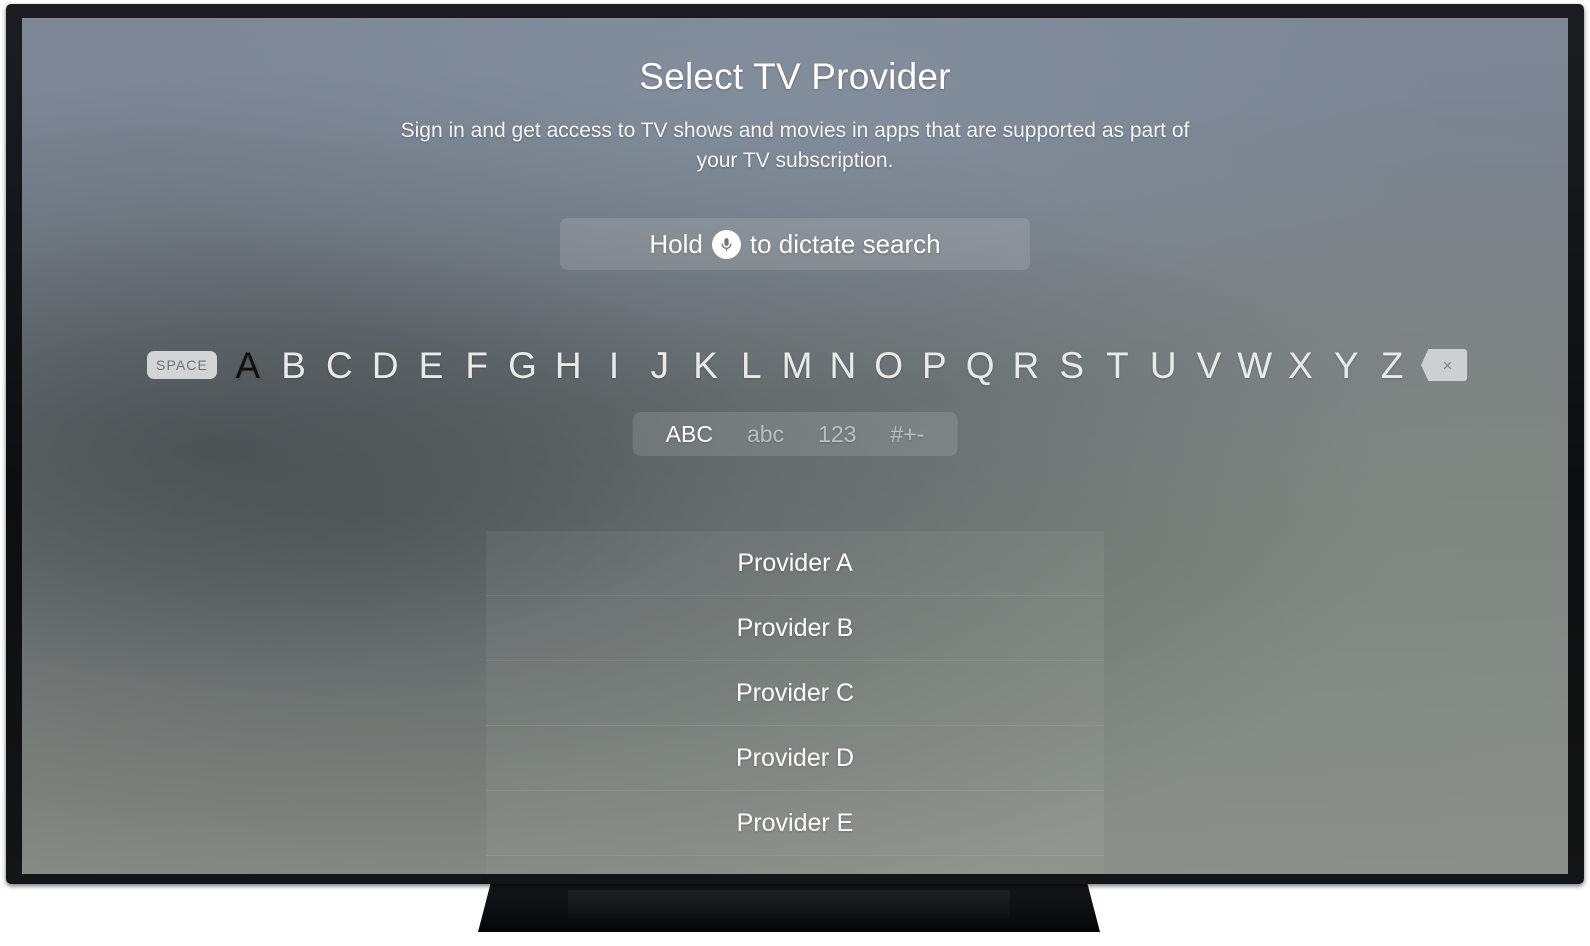  I want to click on keyboard-mode-selector: ABC abc 123 #+-, so click(795, 434).